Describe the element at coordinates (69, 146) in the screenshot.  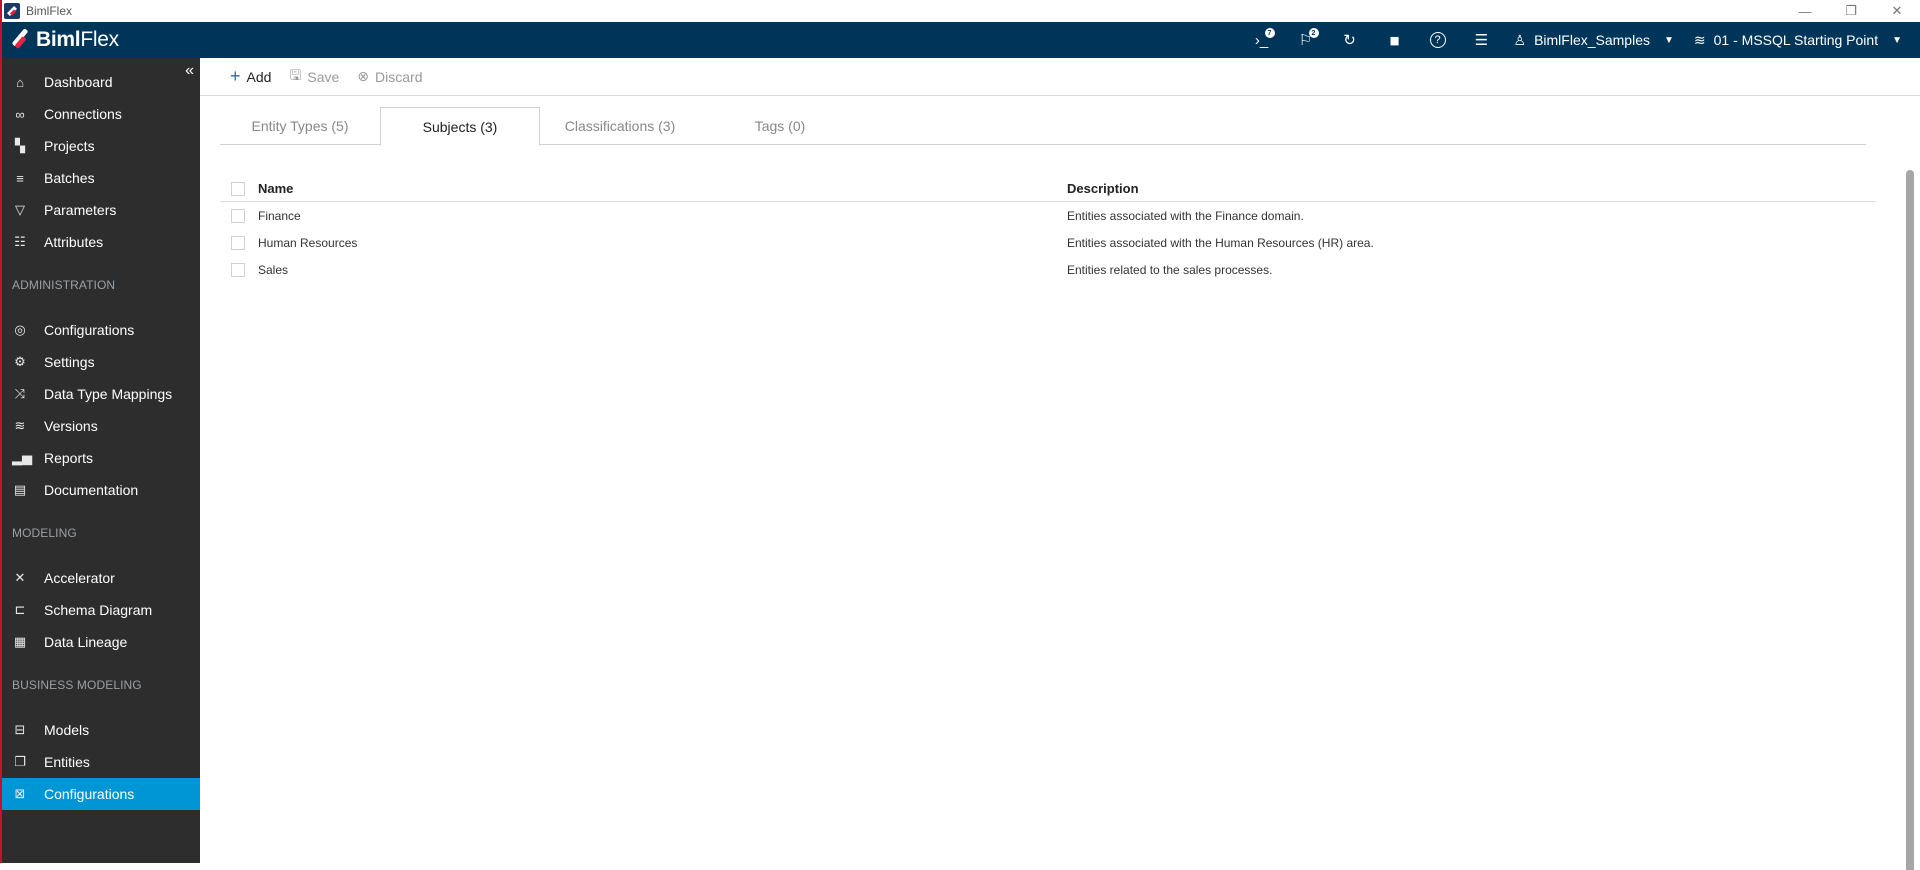
I see `sidebar-item-label: Projects` at that location.